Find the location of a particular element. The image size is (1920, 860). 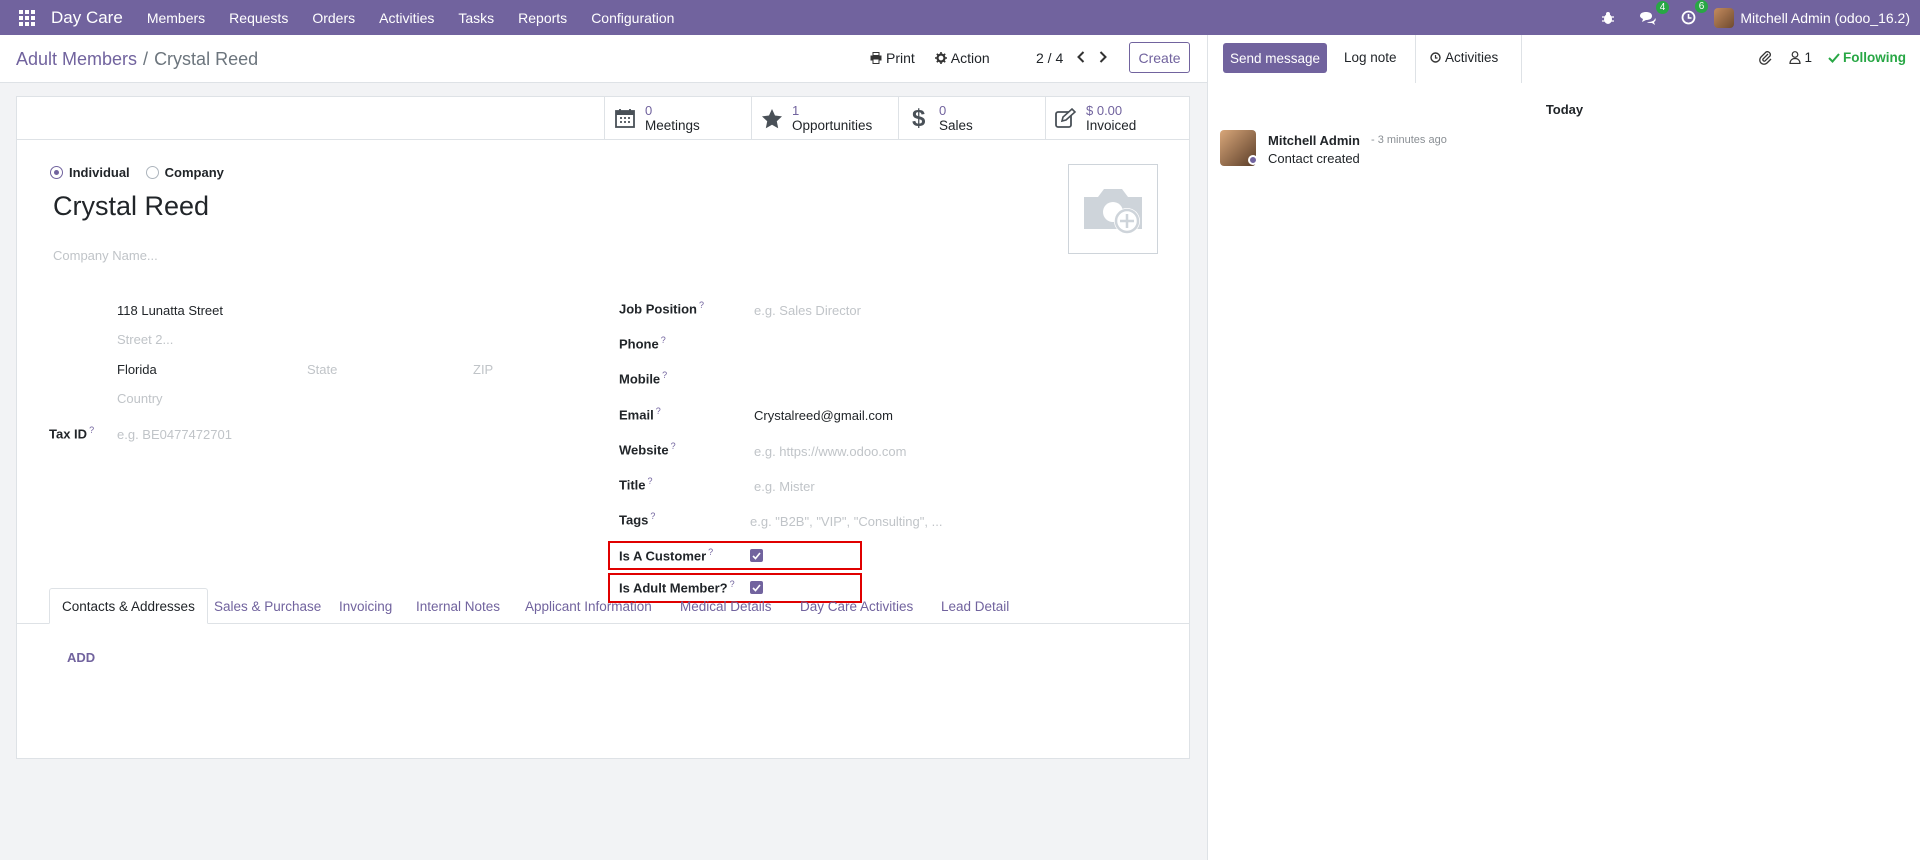

company-radio is located at coordinates (152, 172).